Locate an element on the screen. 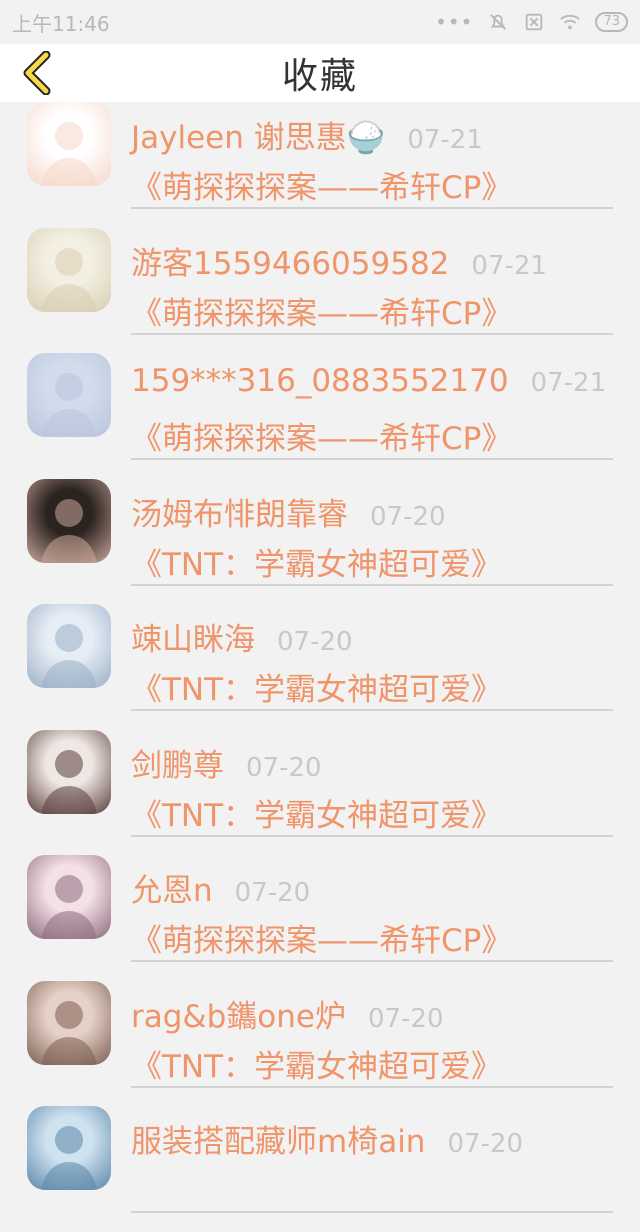 Image resolution: width=640 pixels, height=1232 pixels. header-bar: 收藏 is located at coordinates (320, 73).